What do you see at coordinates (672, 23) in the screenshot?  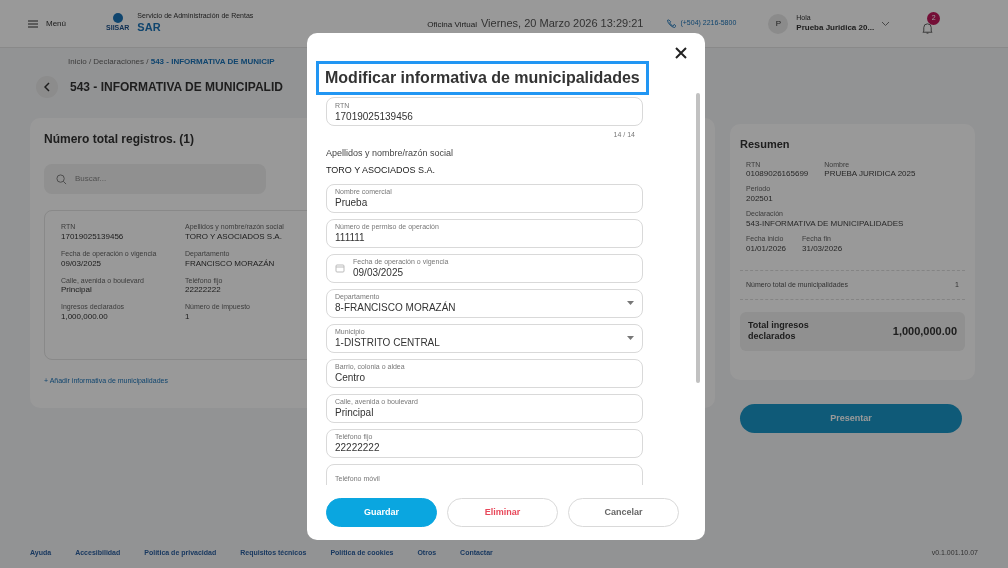 I see `phone-icon` at bounding box center [672, 23].